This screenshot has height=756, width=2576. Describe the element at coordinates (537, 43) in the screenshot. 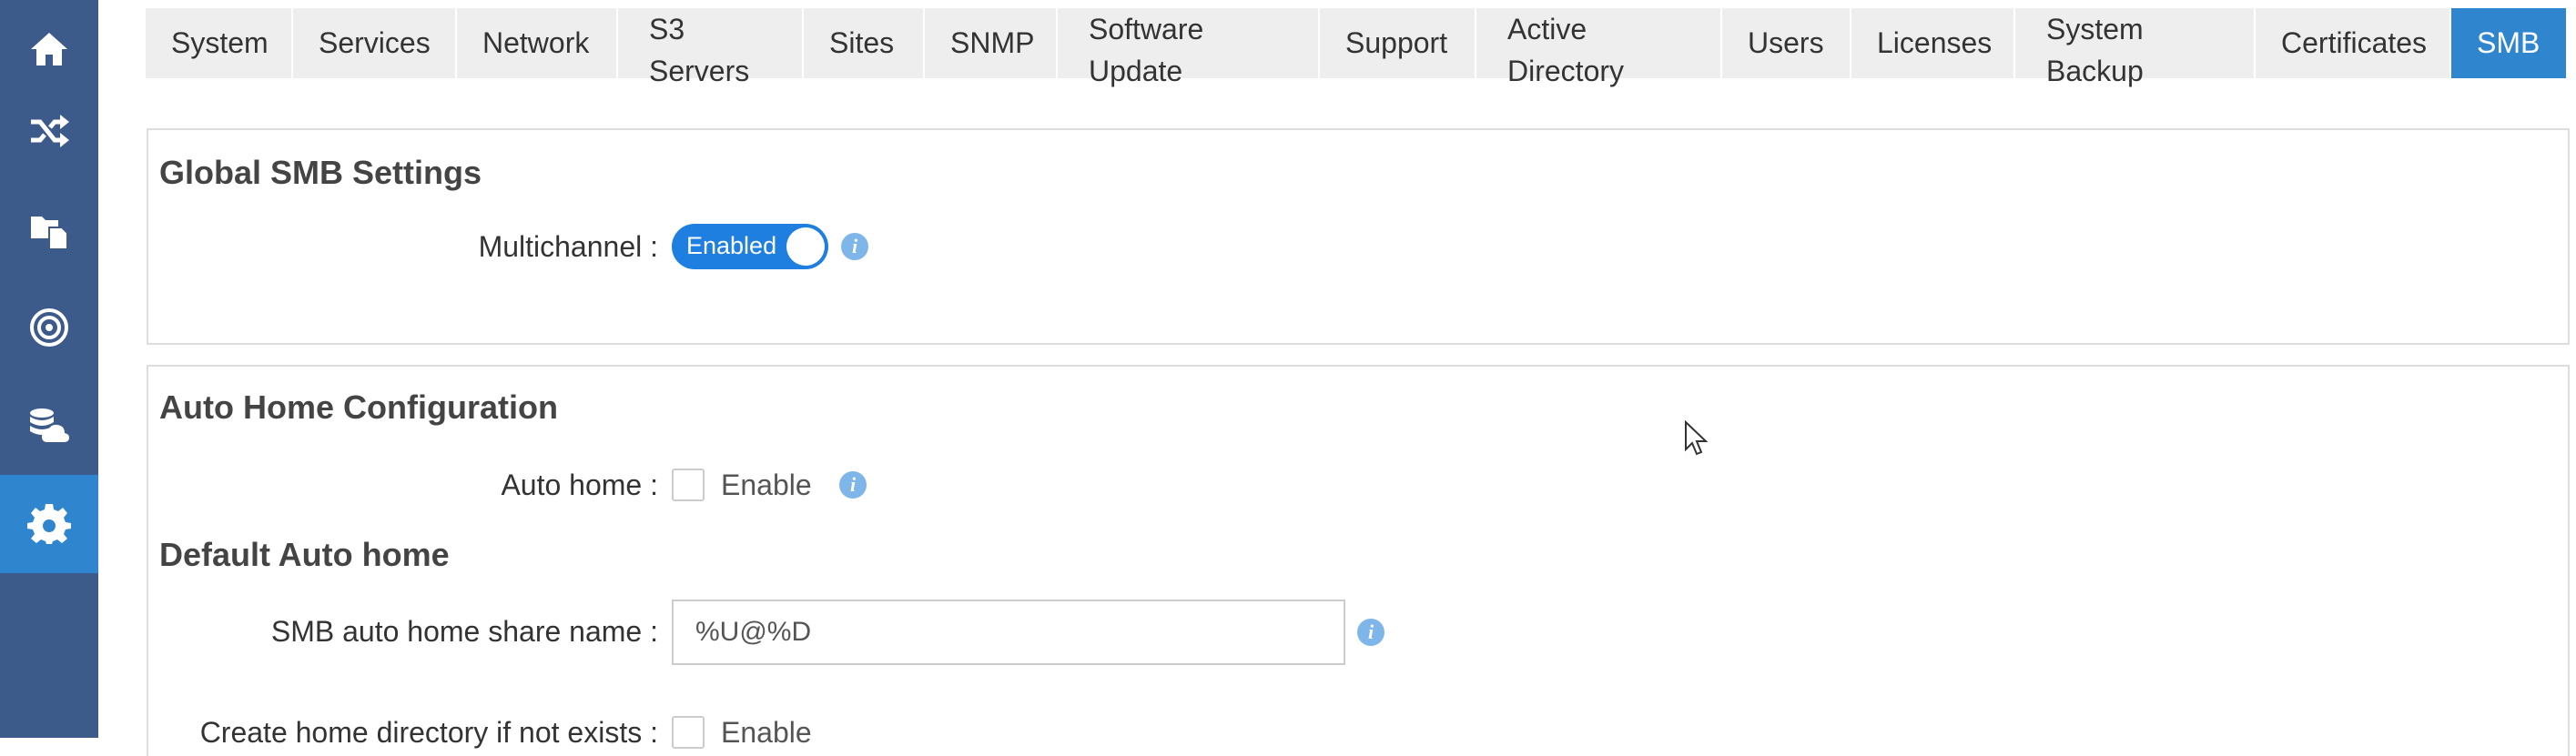

I see `tab-network: Network` at that location.